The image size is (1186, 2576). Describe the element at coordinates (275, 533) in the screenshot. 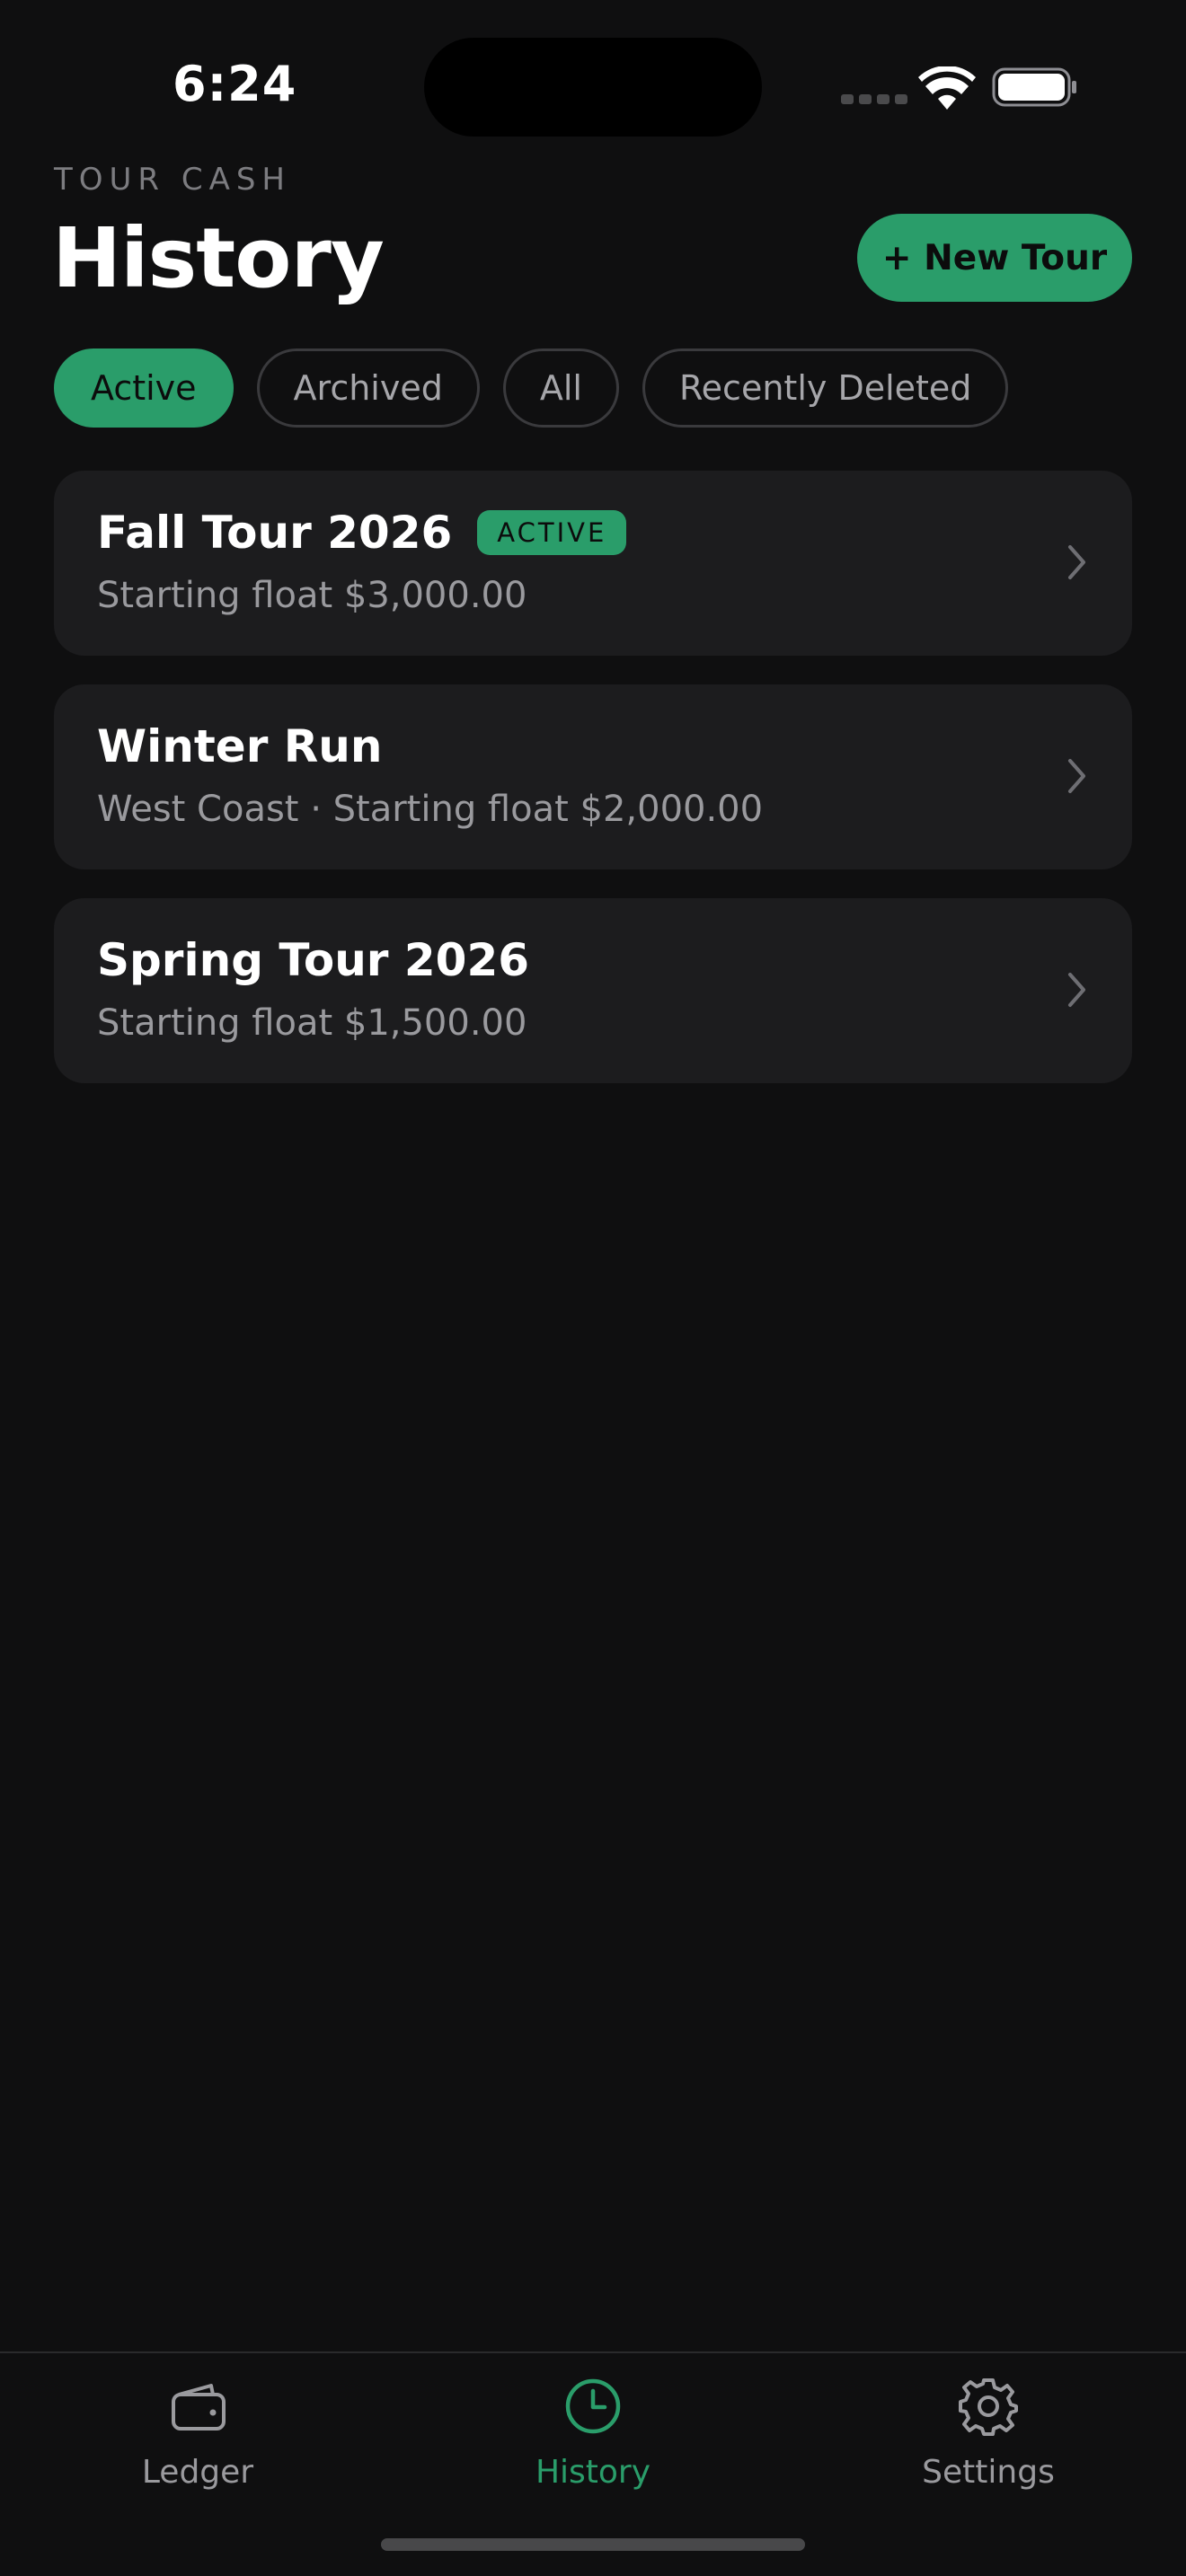

I see `tour-name: Fall Tour 2026` at that location.